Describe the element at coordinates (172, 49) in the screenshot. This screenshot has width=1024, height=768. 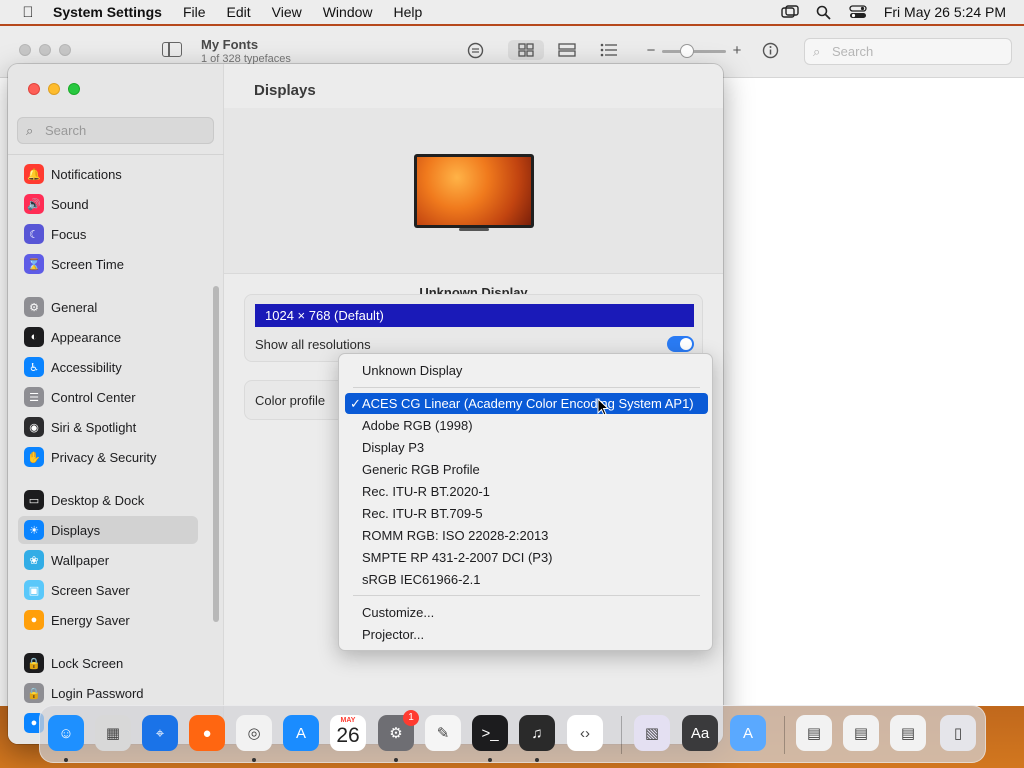
I see `sidebar-toggle-icon` at that location.